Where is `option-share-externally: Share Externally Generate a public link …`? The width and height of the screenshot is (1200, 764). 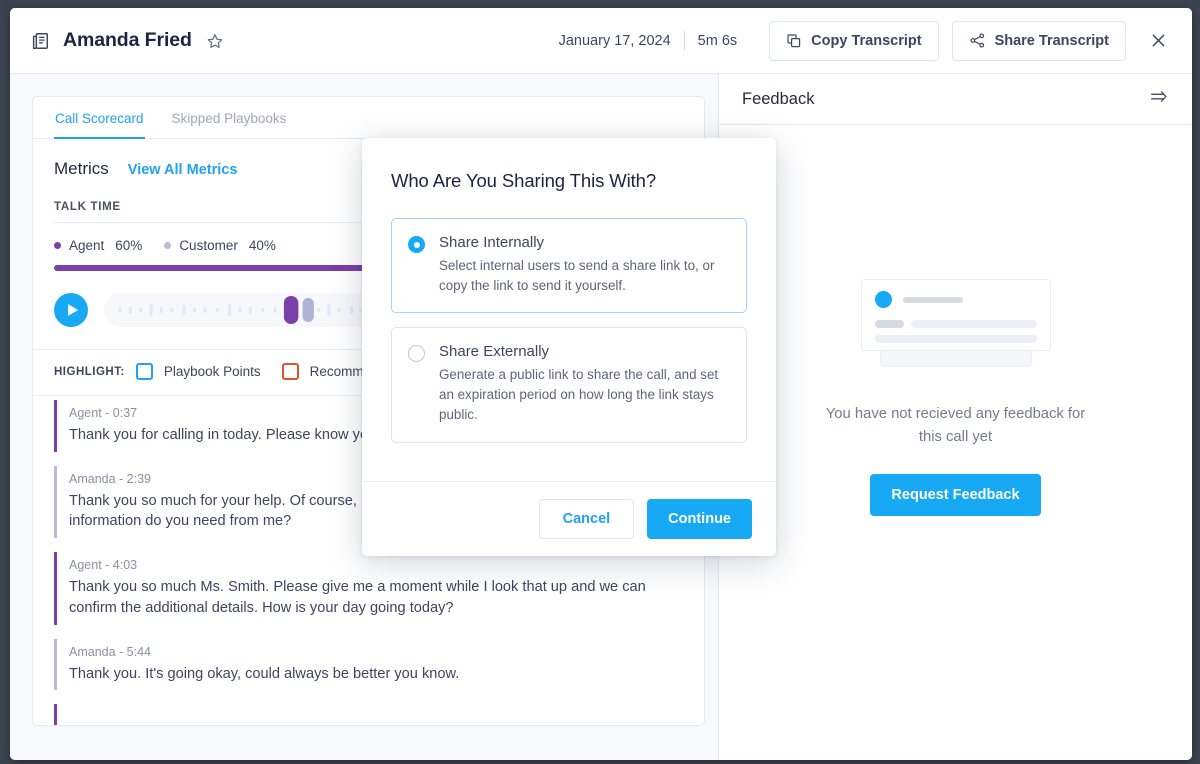
option-share-externally: Share Externally Generate a public link … is located at coordinates (569, 385).